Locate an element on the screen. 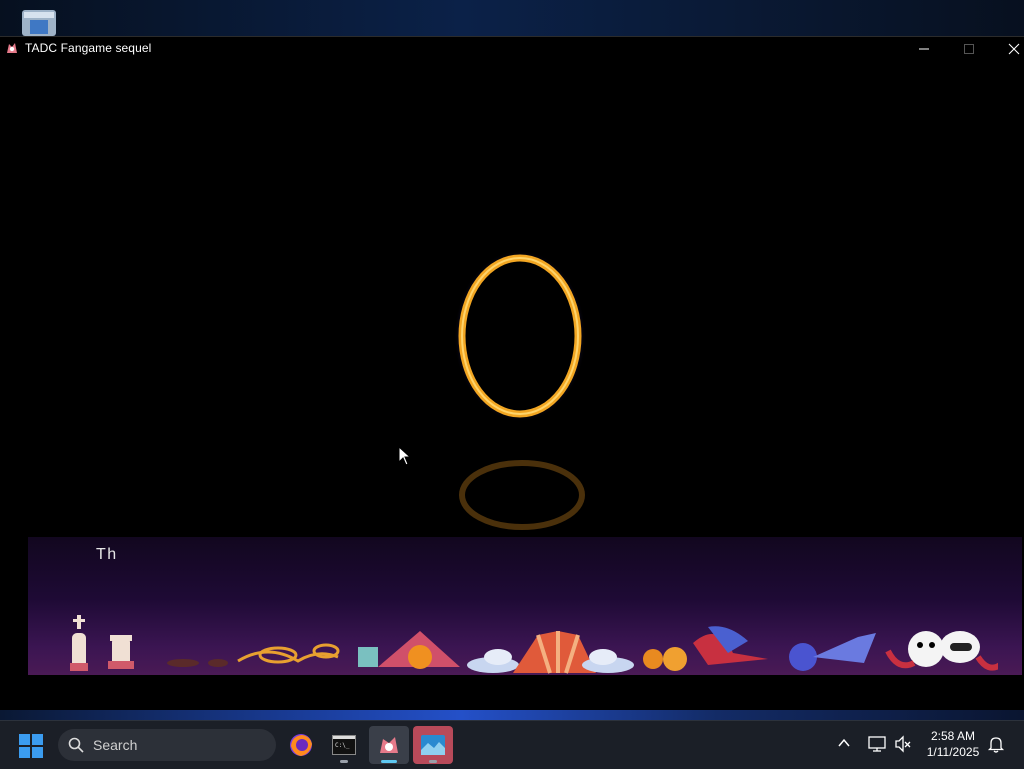 This screenshot has width=1024, height=769. notification-bell-icon is located at coordinates (996, 744).